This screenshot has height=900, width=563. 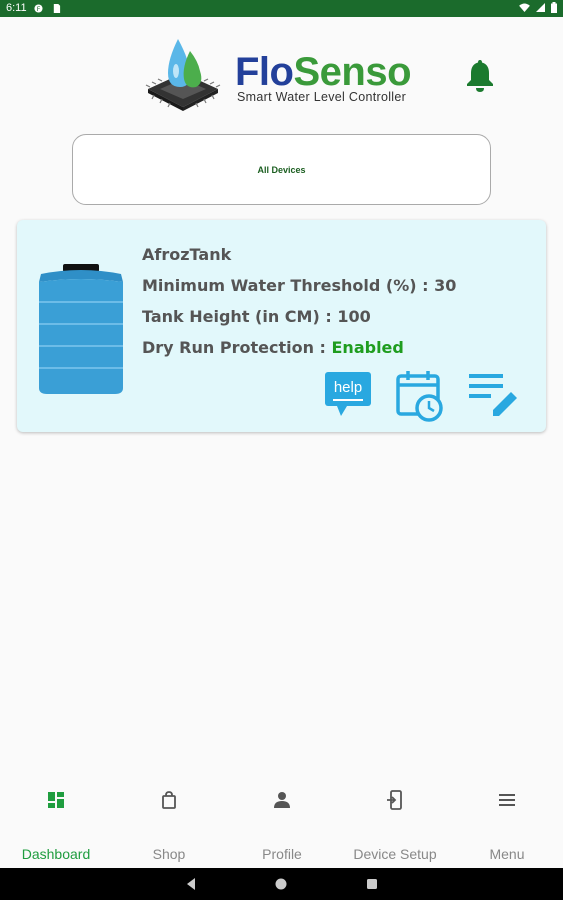 What do you see at coordinates (282, 800) in the screenshot?
I see `person-icon` at bounding box center [282, 800].